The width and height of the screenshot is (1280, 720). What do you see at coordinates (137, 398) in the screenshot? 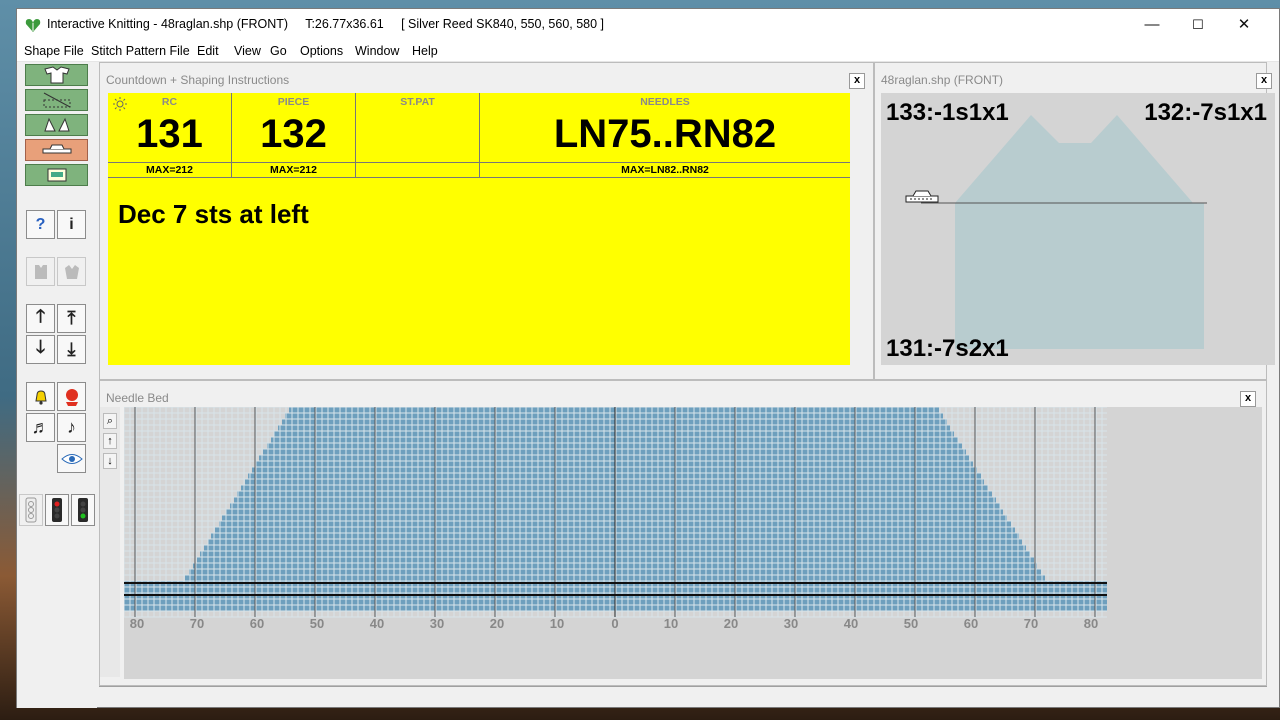
I see `needle-bed-title: Needle Bed` at bounding box center [137, 398].